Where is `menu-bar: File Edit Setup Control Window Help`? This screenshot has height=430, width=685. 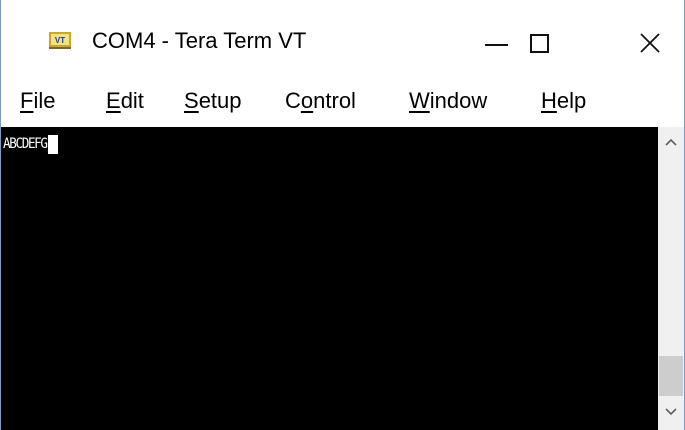 menu-bar: File Edit Setup Control Window Help is located at coordinates (342, 104).